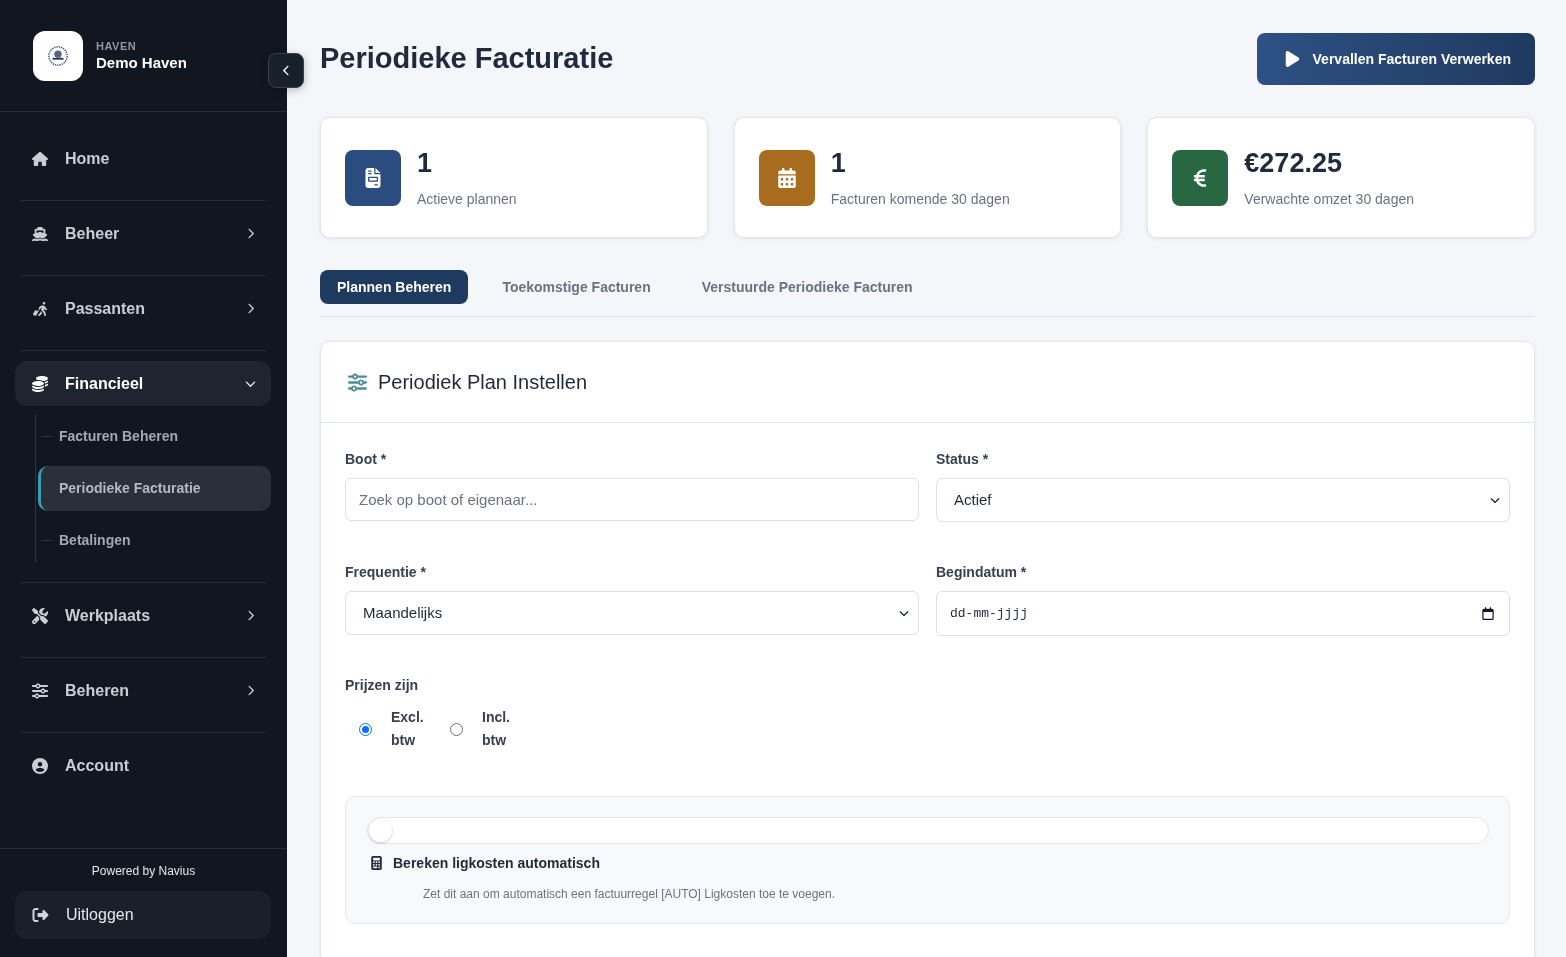 The width and height of the screenshot is (1566, 957). I want to click on process-button: Vervallen Facturen Verwerken, so click(1395, 59).